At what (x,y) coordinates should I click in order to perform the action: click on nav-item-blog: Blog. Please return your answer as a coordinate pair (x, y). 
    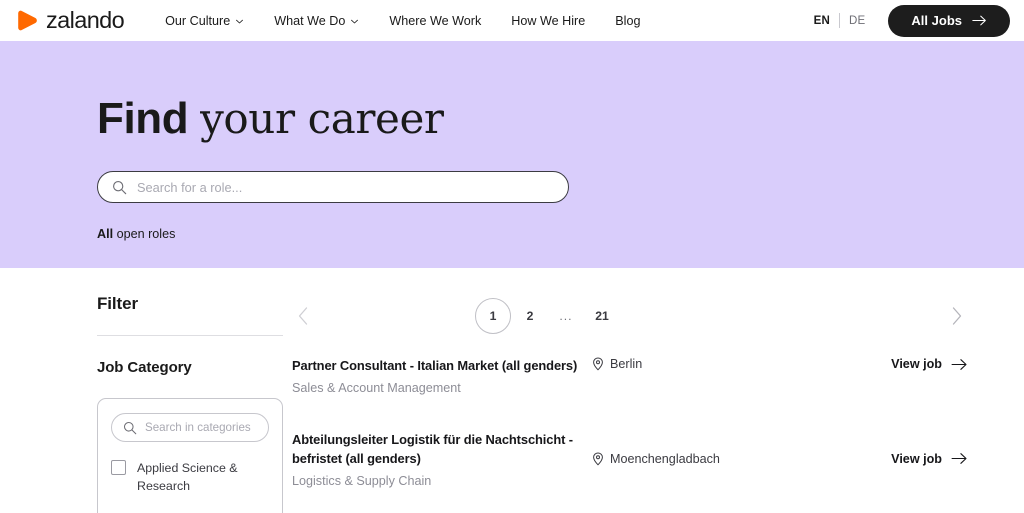
    Looking at the image, I should click on (627, 21).